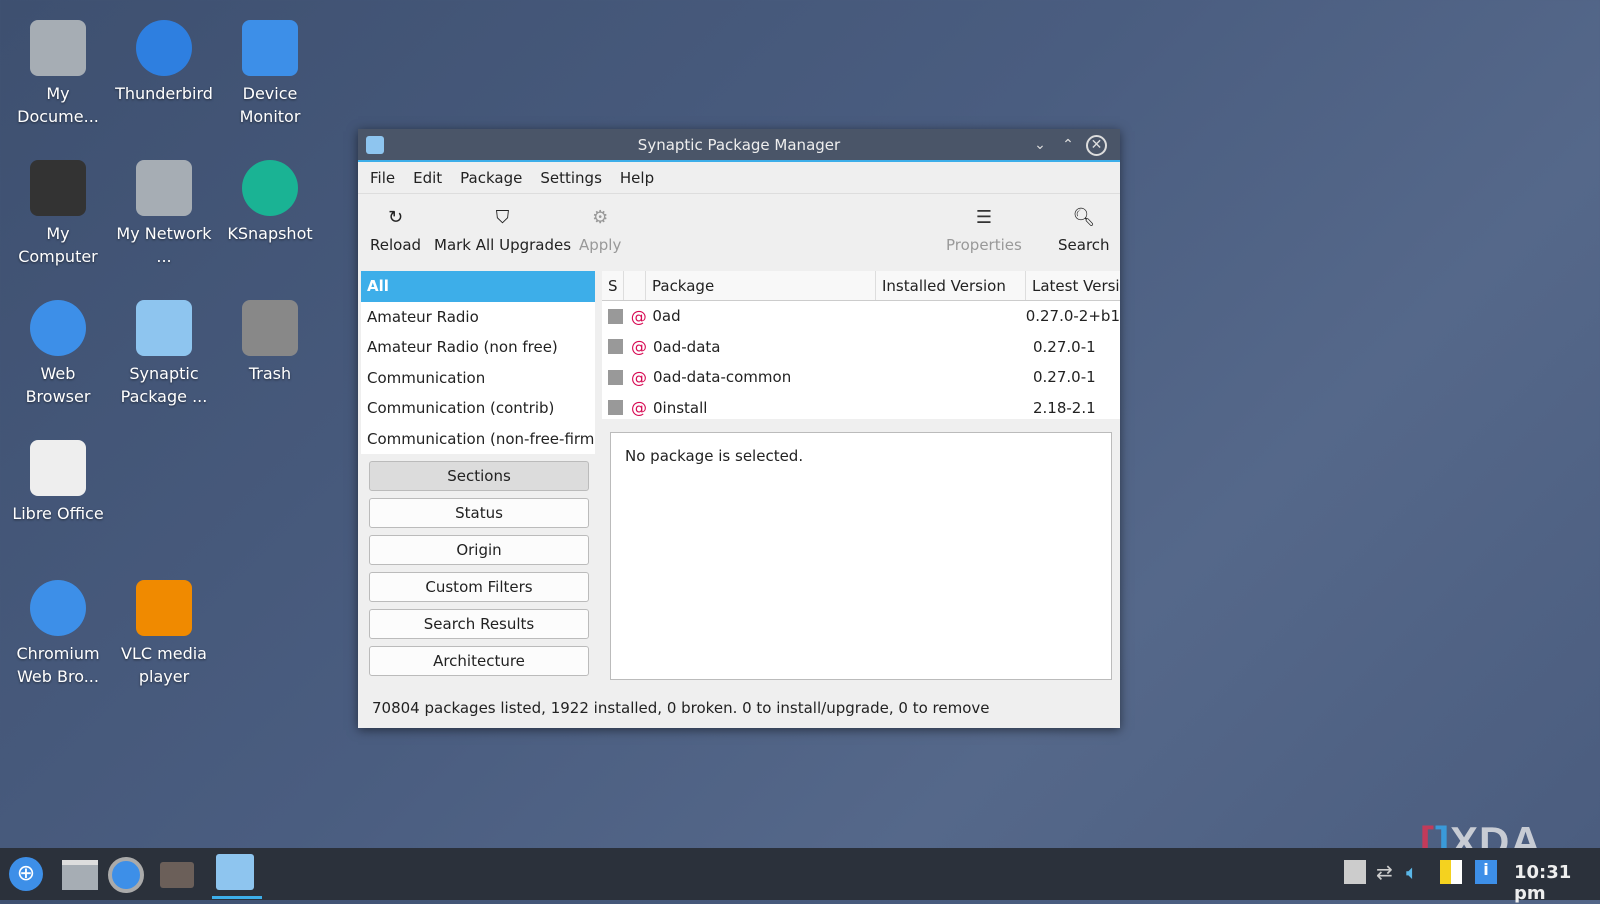 The height and width of the screenshot is (904, 1600). Describe the element at coordinates (680, 407) in the screenshot. I see `package-name: 0install` at that location.